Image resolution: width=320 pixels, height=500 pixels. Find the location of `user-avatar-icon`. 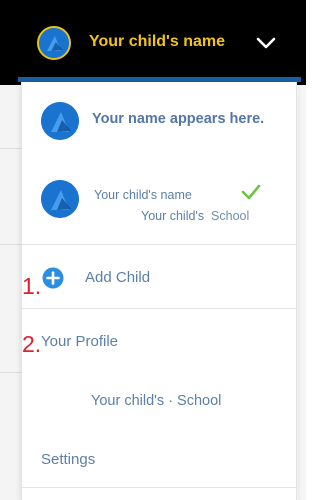

user-avatar-icon is located at coordinates (60, 121).